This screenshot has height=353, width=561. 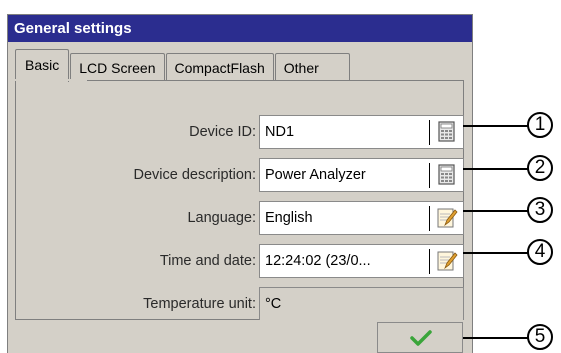 I want to click on checkmark-icon, so click(x=421, y=338).